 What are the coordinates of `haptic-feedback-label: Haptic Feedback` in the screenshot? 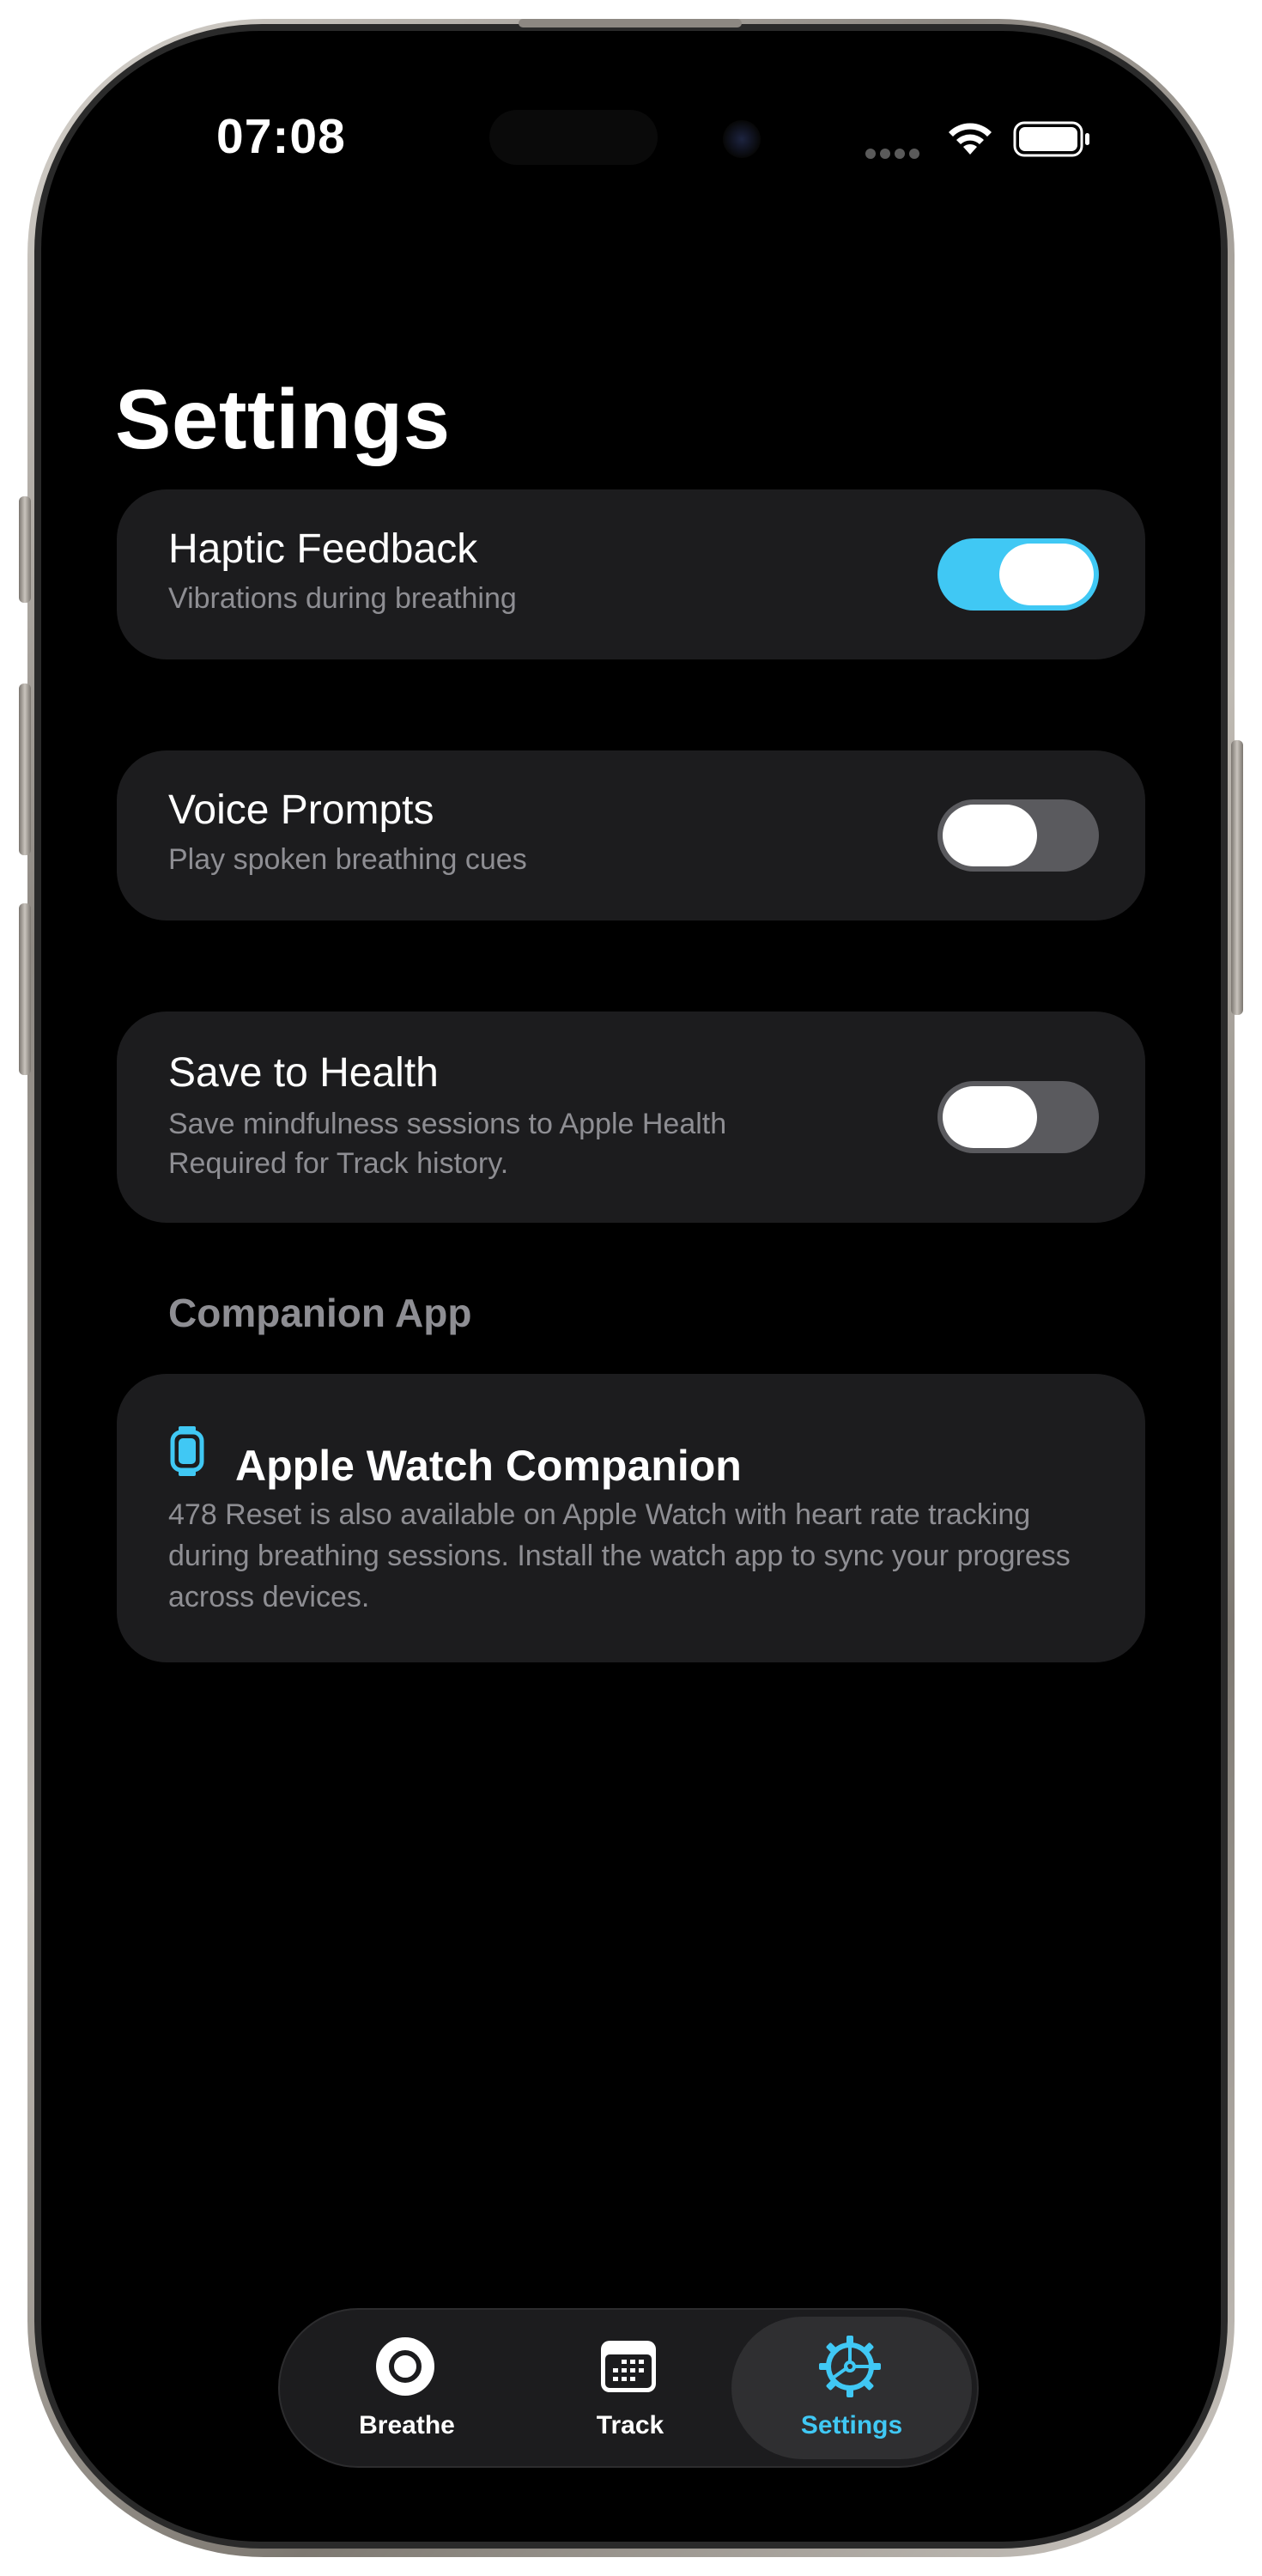 It's located at (323, 549).